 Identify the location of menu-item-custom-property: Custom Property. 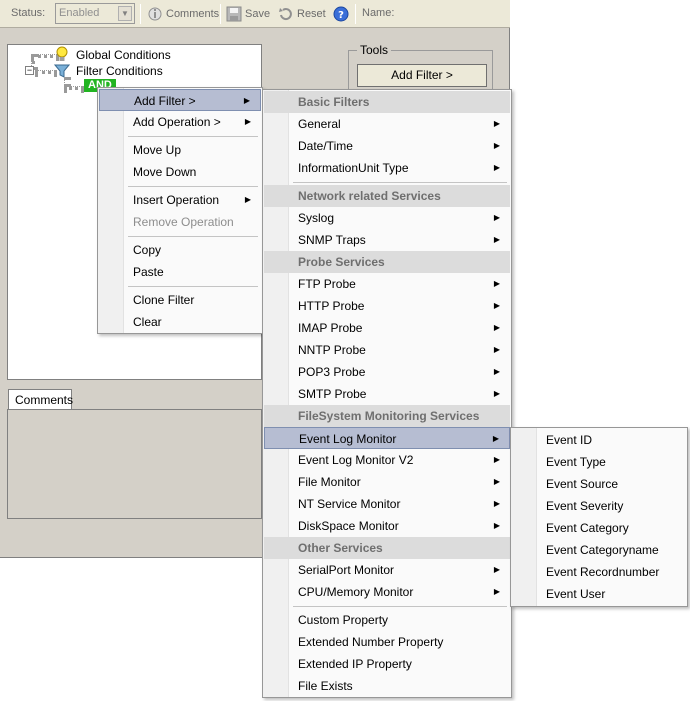
(387, 620).